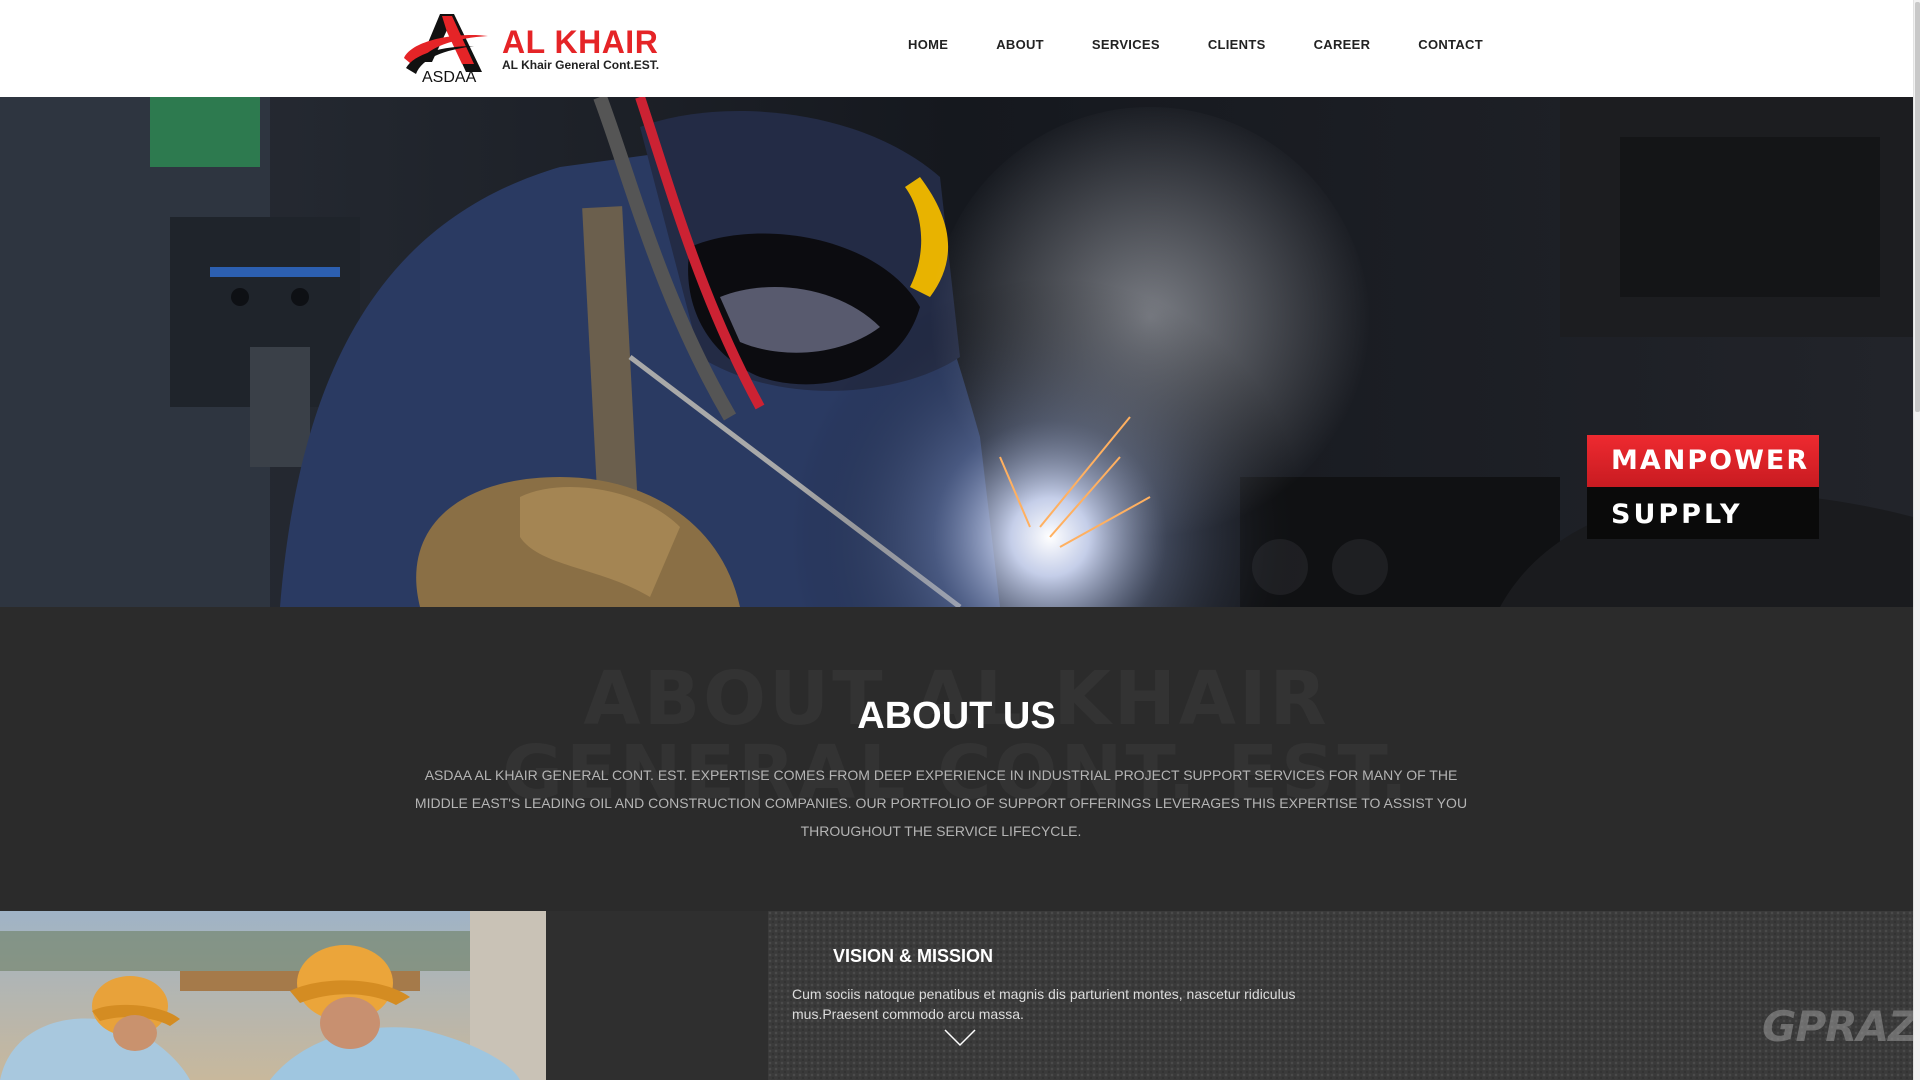  Describe the element at coordinates (1917, 207) in the screenshot. I see `scrollbar-thumb` at that location.